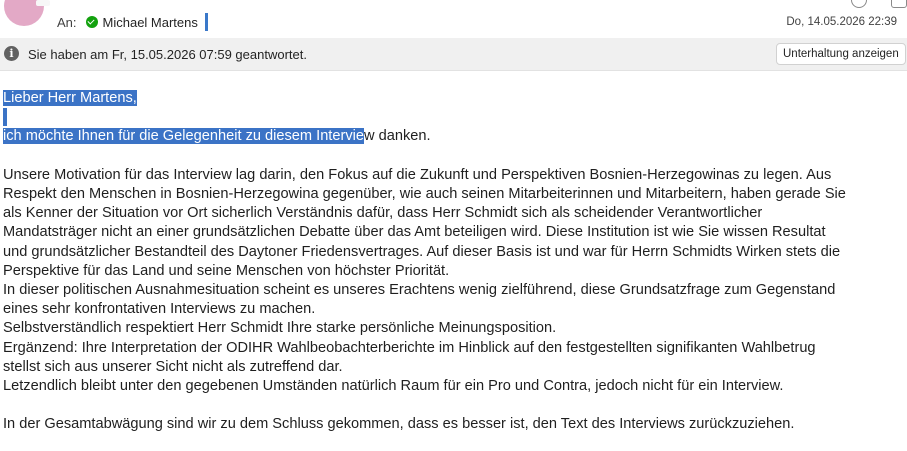 The height and width of the screenshot is (451, 907). Describe the element at coordinates (879, 4) in the screenshot. I see `header-action-icons` at that location.